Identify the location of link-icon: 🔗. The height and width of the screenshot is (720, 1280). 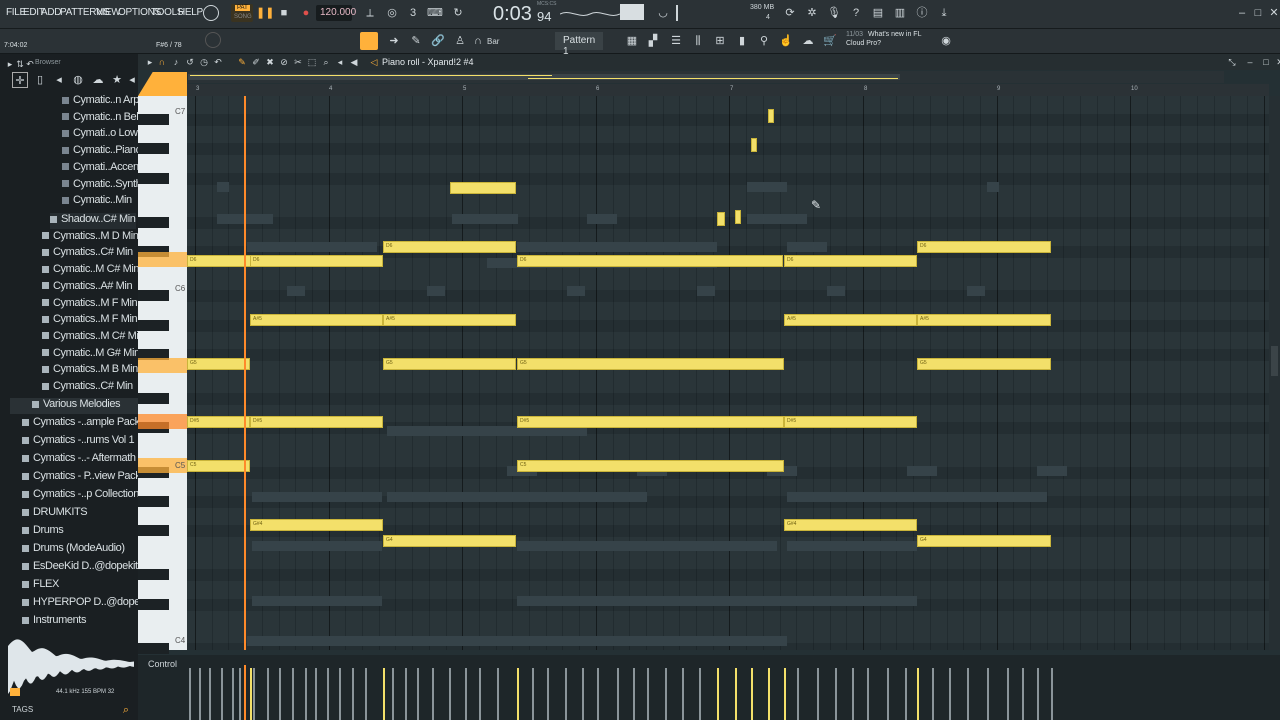
(438, 41).